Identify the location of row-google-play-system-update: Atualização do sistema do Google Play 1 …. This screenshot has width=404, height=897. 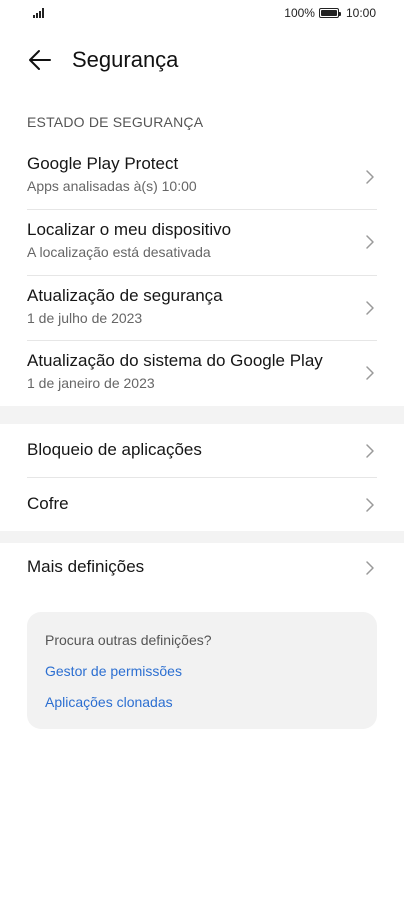
(202, 376).